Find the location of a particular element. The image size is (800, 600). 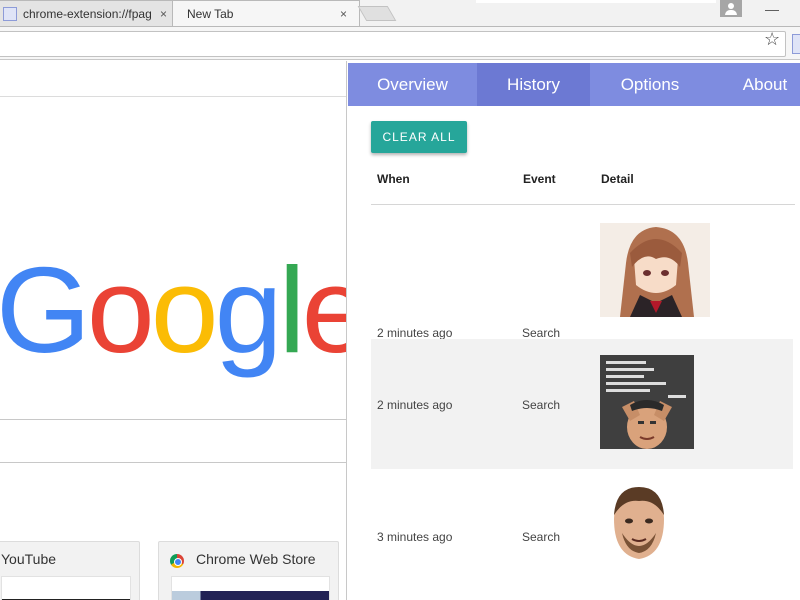

tab-extension: chrome-extension://fpag × is located at coordinates (90, 13).